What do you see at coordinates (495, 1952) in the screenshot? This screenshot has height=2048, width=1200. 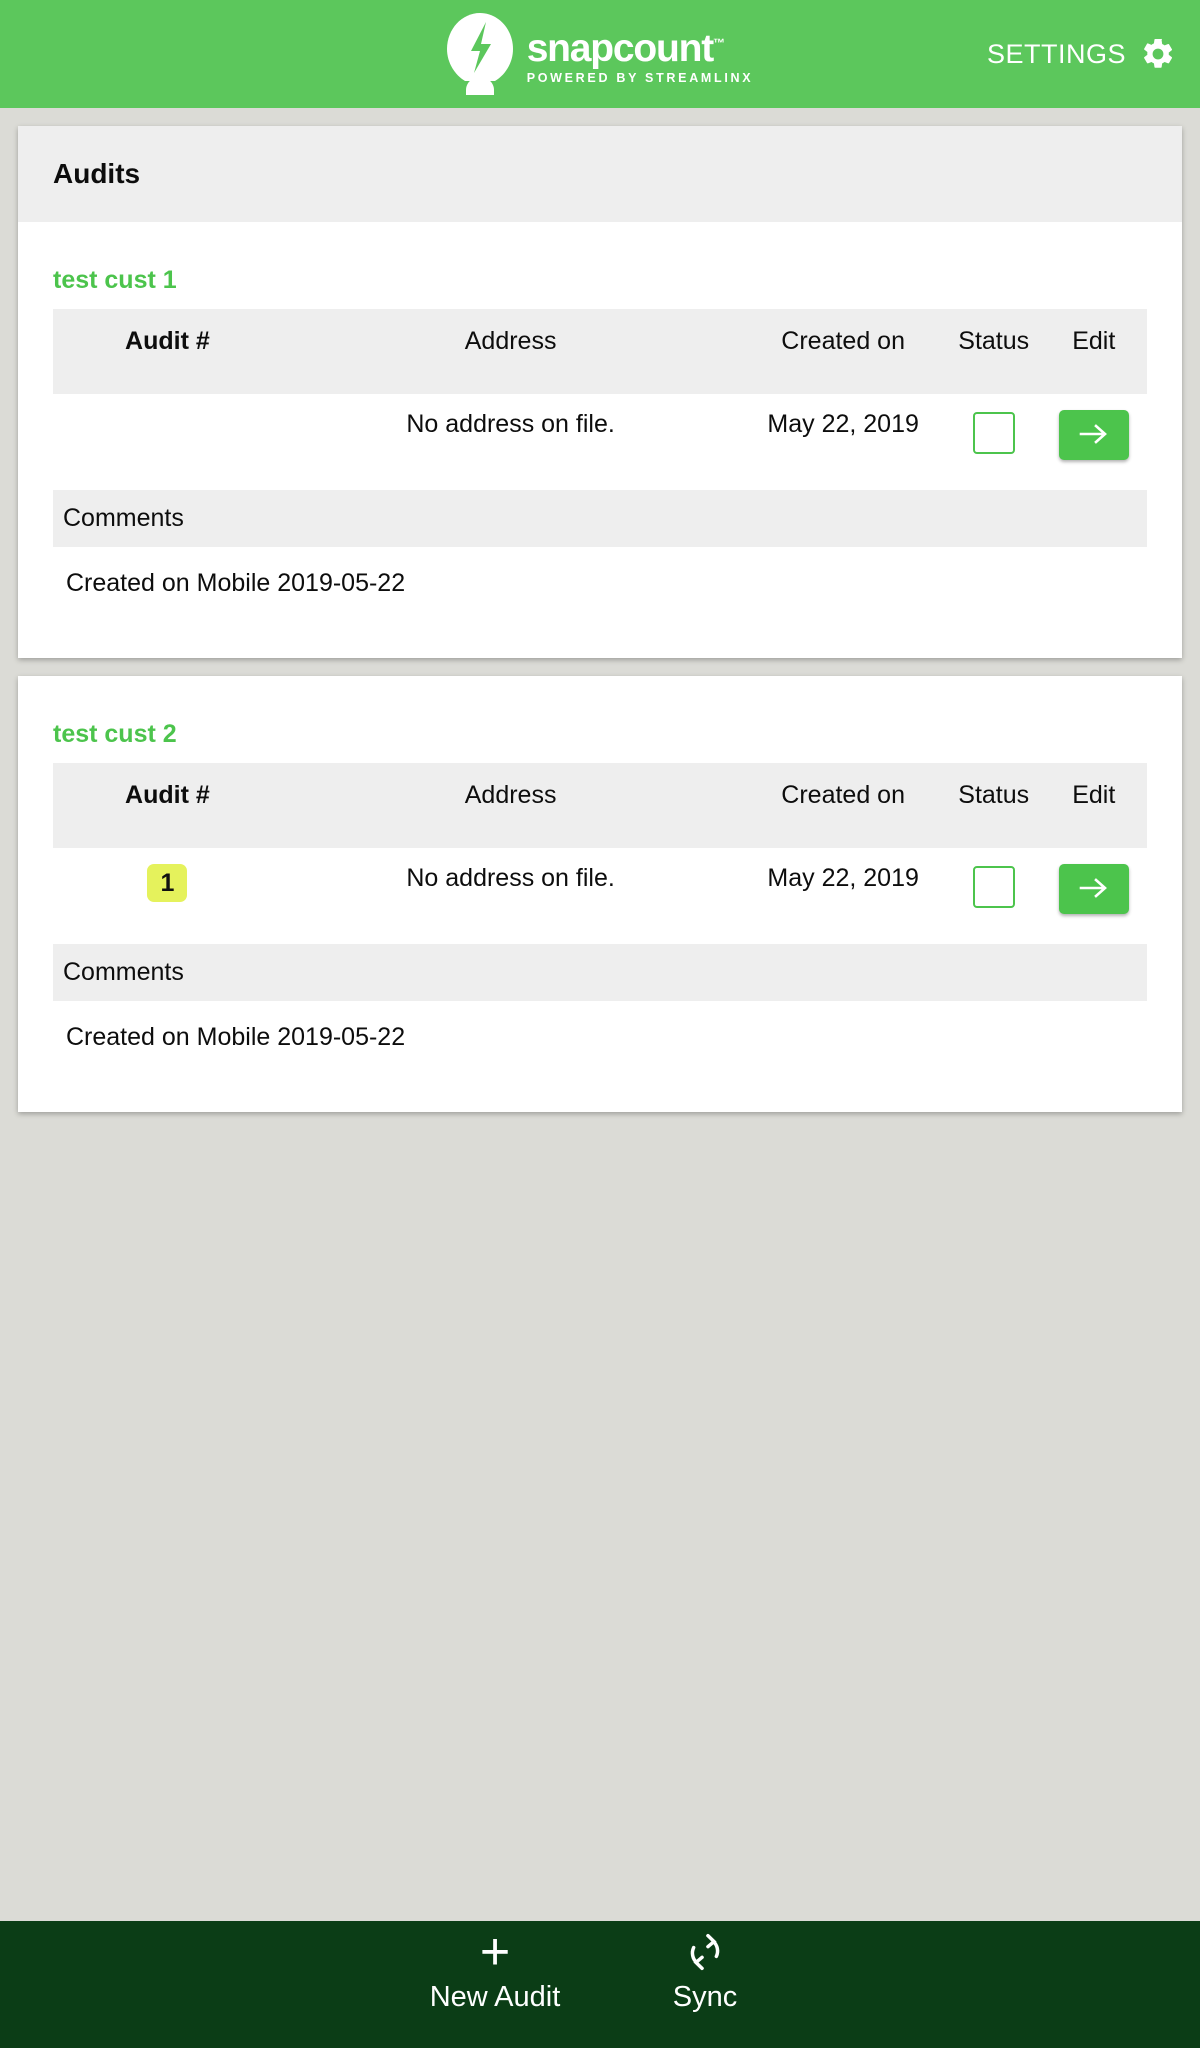 I see `plus-icon: +` at bounding box center [495, 1952].